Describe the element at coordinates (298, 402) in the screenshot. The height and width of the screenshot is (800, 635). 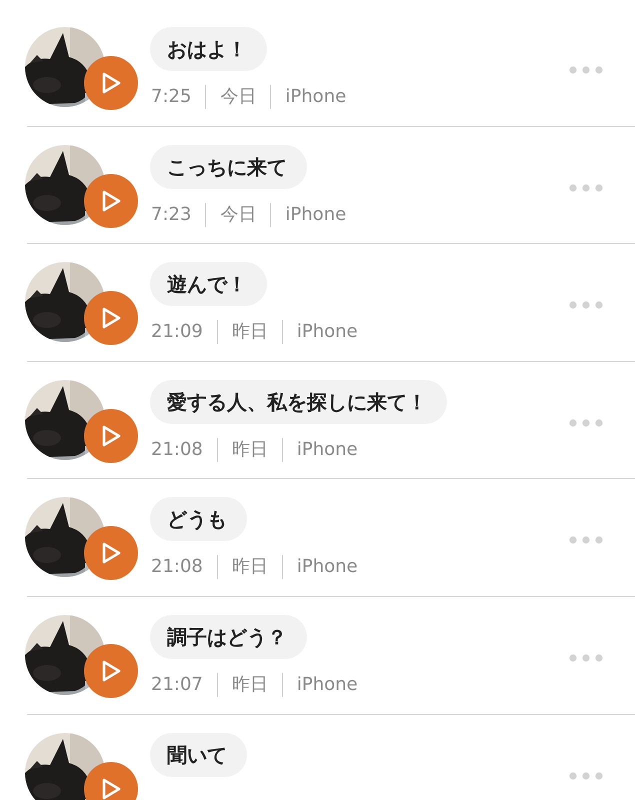
I see `message-bubble: 愛する人、私を探しに来て！` at that location.